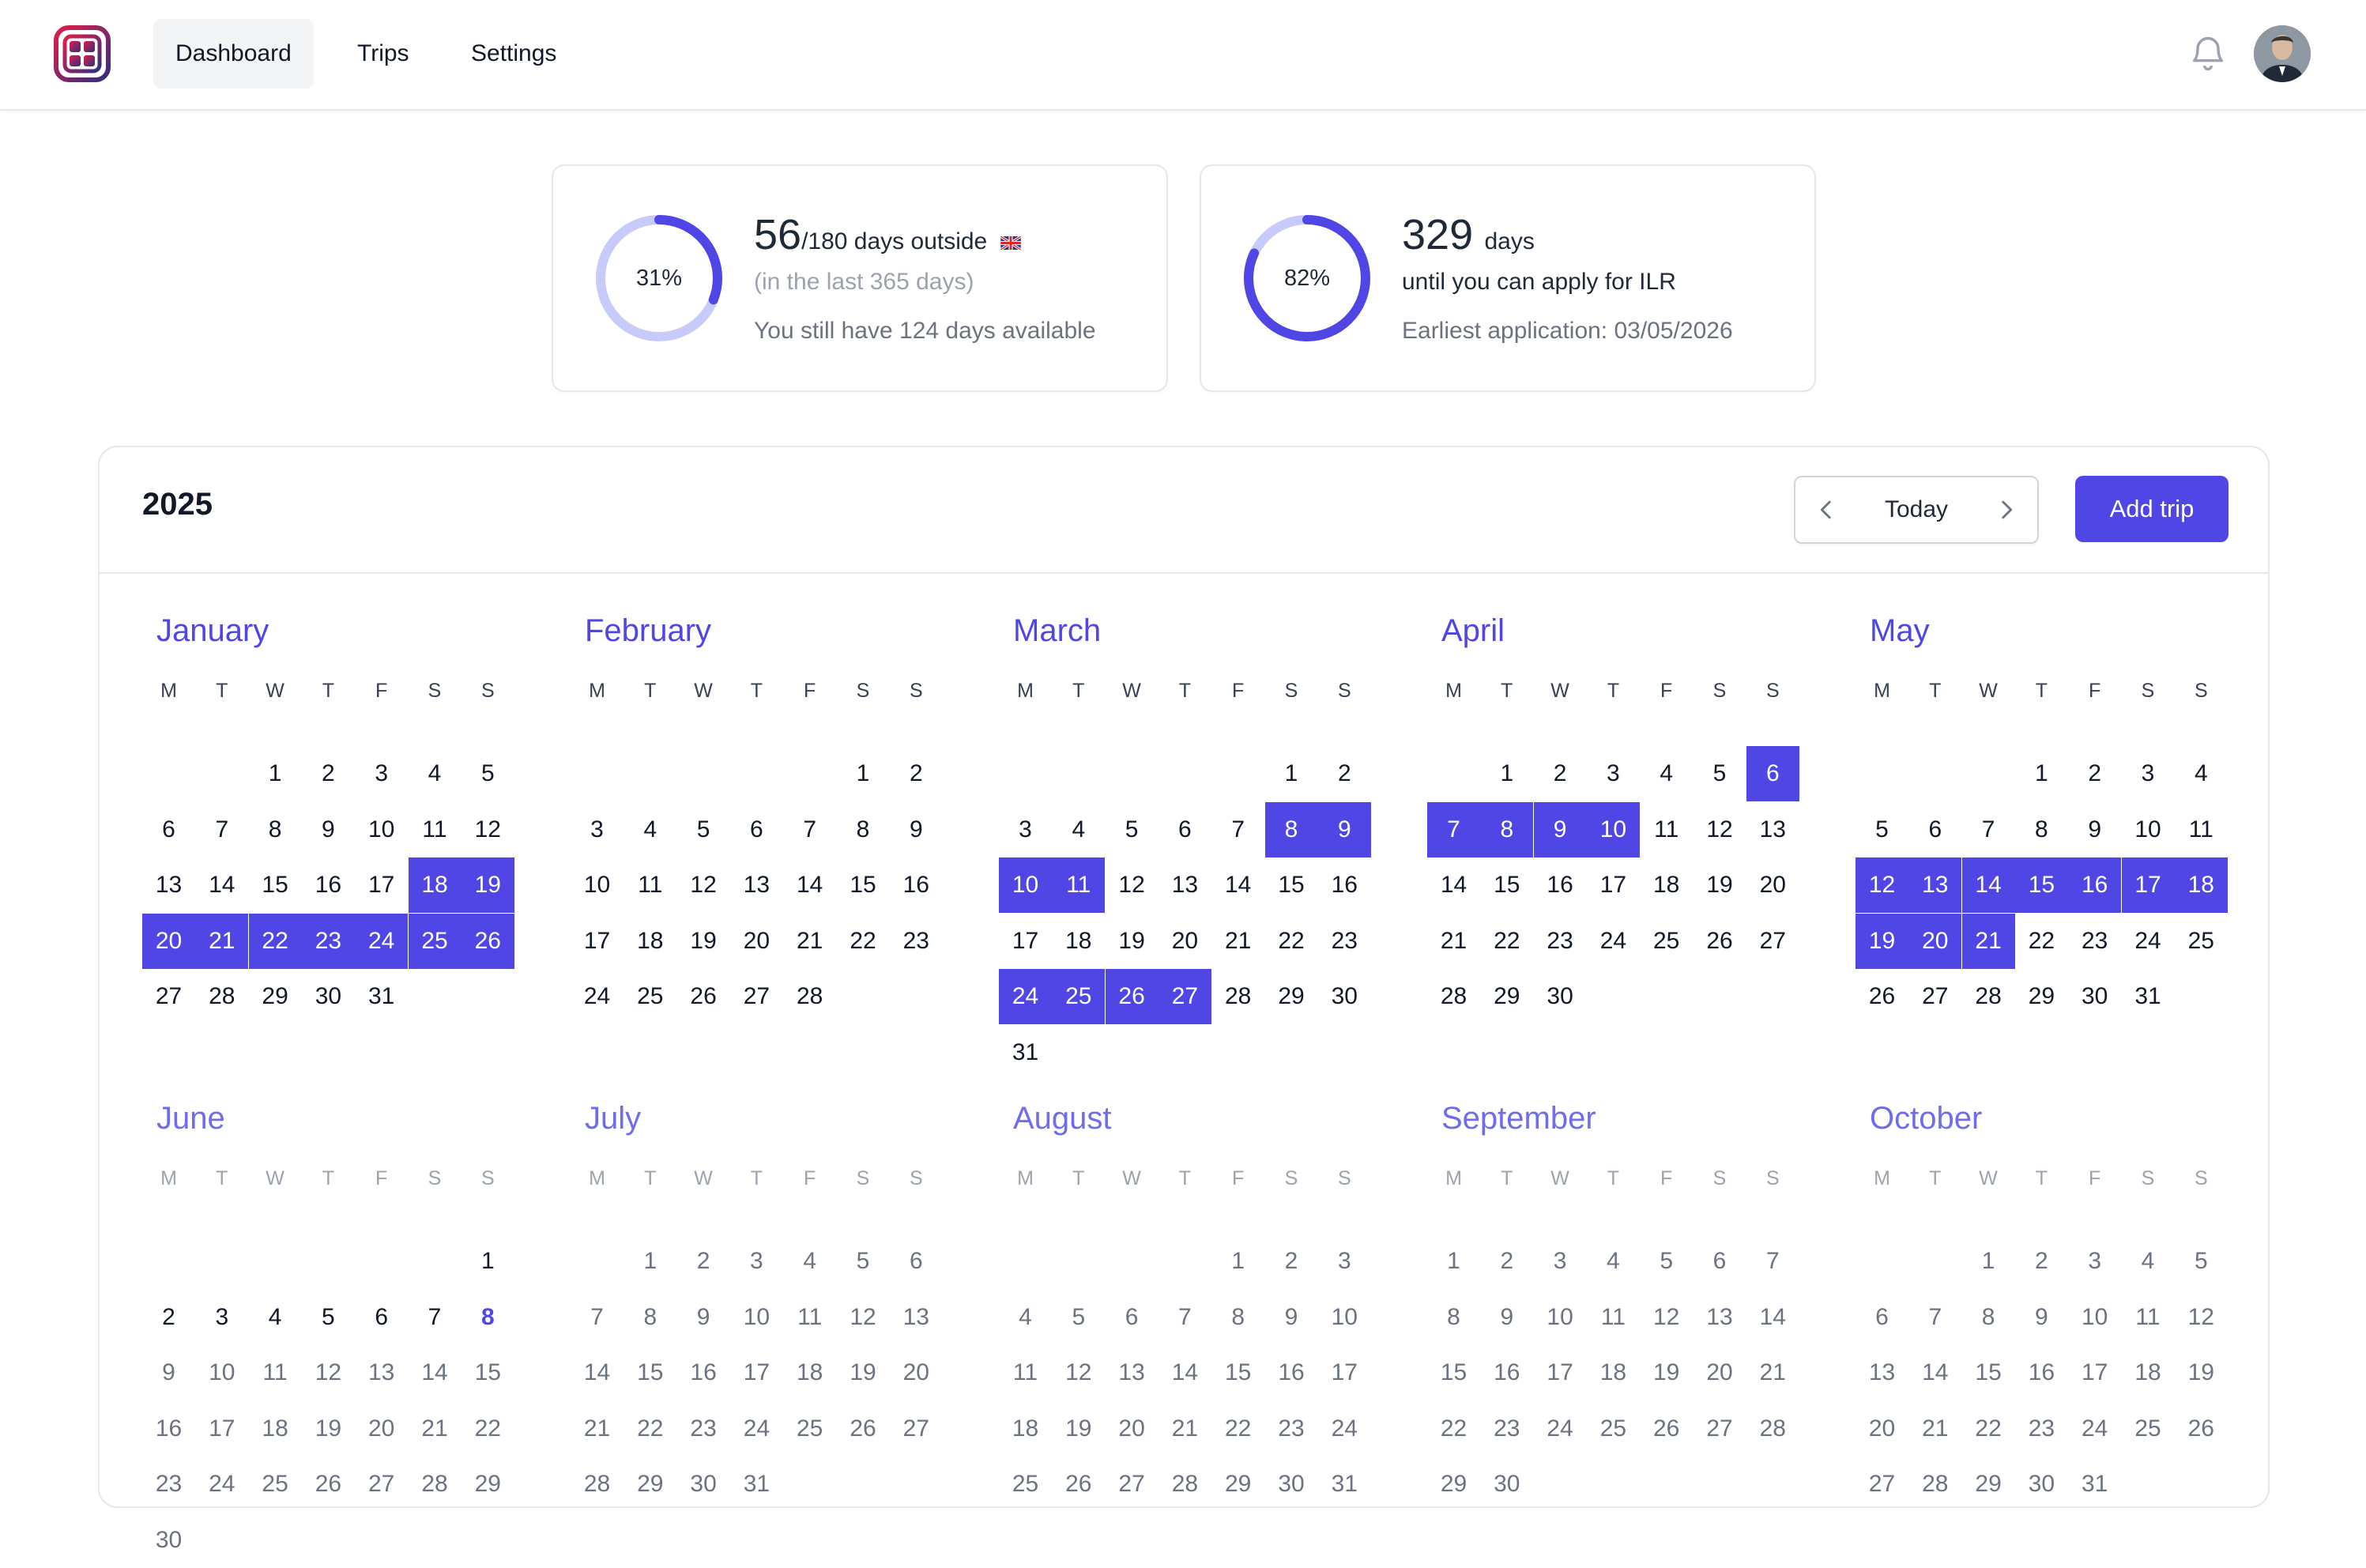 This screenshot has height=1568, width=2366. What do you see at coordinates (1826, 510) in the screenshot?
I see `chevron-left-icon` at bounding box center [1826, 510].